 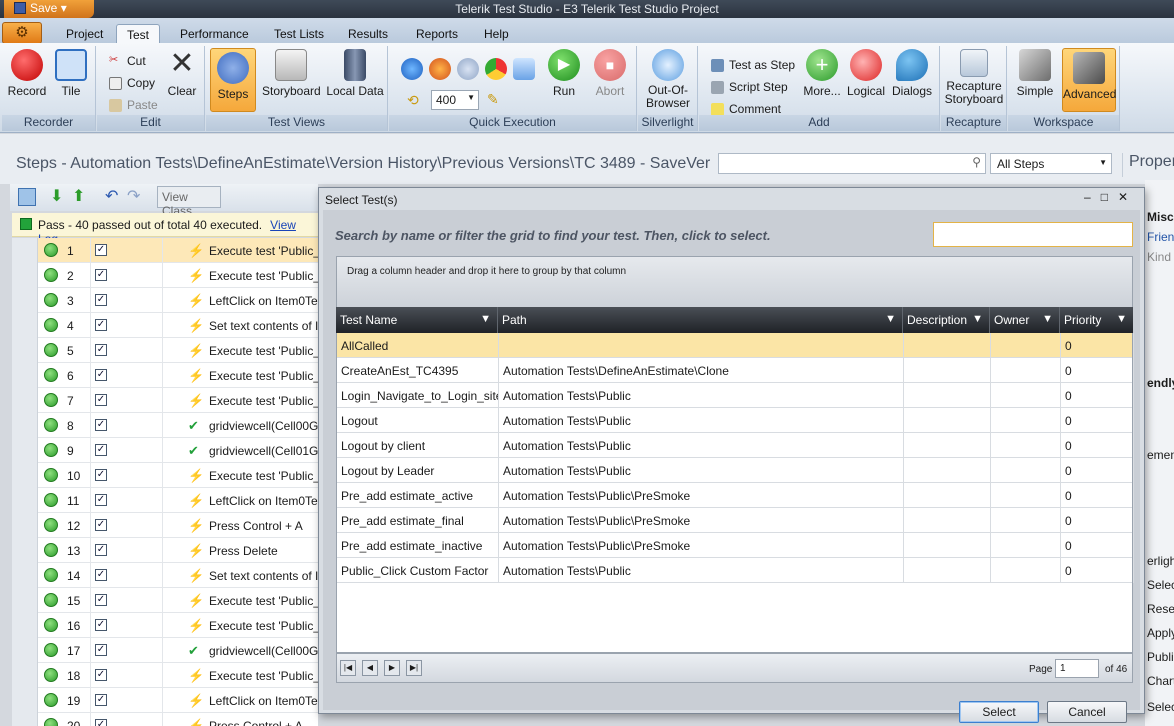 What do you see at coordinates (392, 668) in the screenshot?
I see `next-page-icon: ▶` at bounding box center [392, 668].